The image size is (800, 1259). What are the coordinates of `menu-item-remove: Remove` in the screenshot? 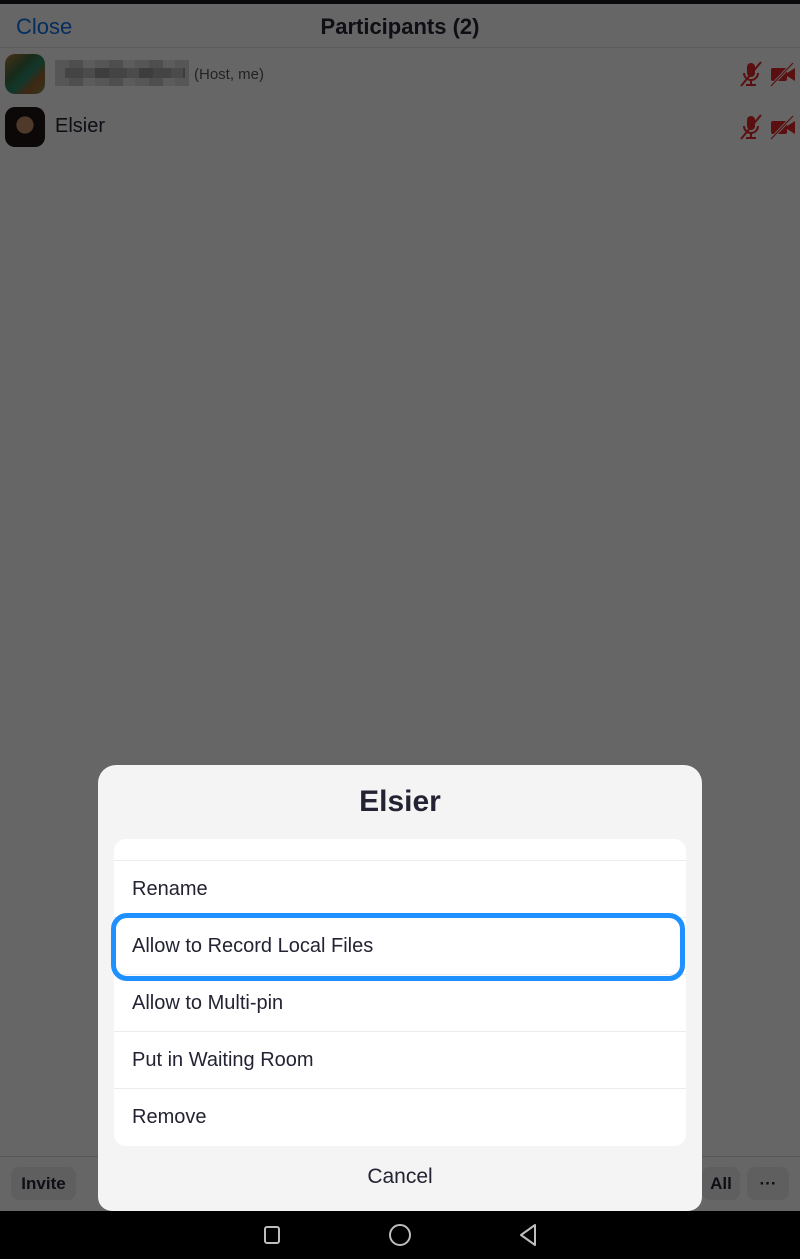 It's located at (400, 1117).